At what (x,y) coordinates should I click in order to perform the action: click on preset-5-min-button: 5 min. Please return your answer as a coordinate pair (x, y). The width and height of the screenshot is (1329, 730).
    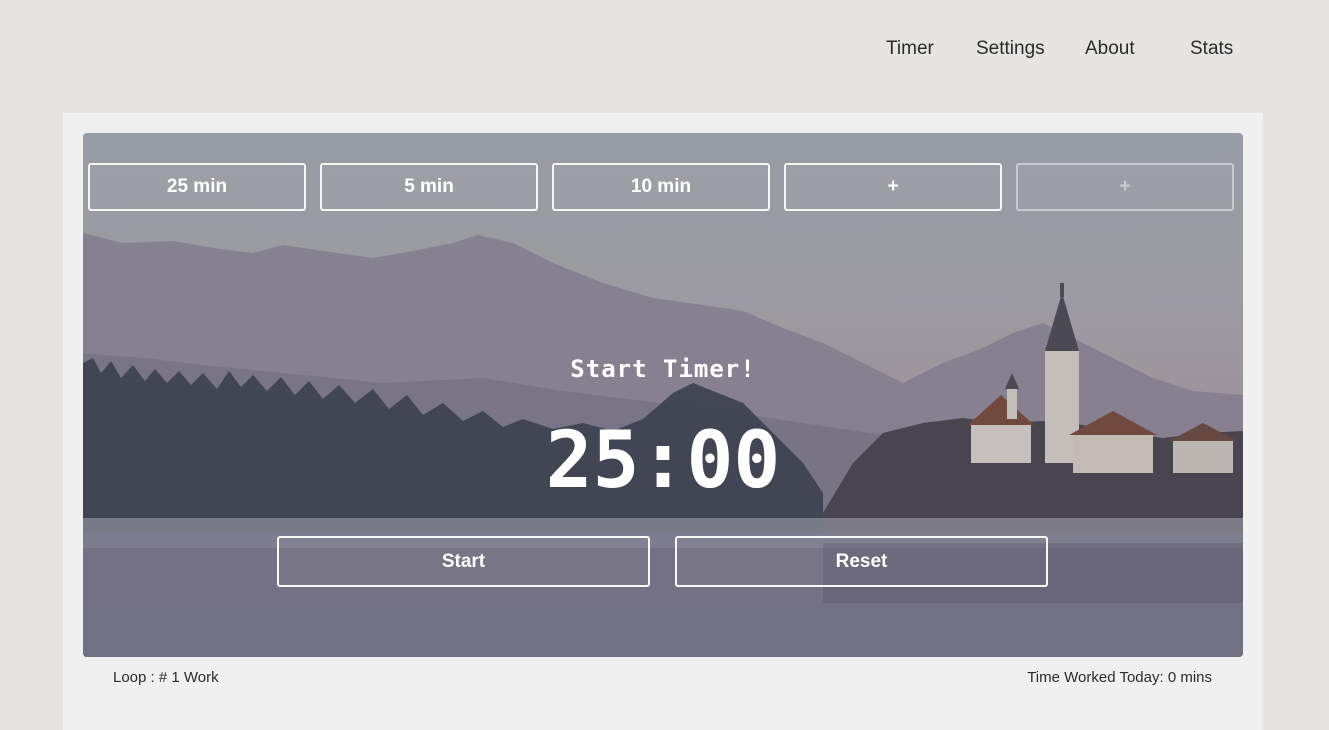
    Looking at the image, I should click on (429, 187).